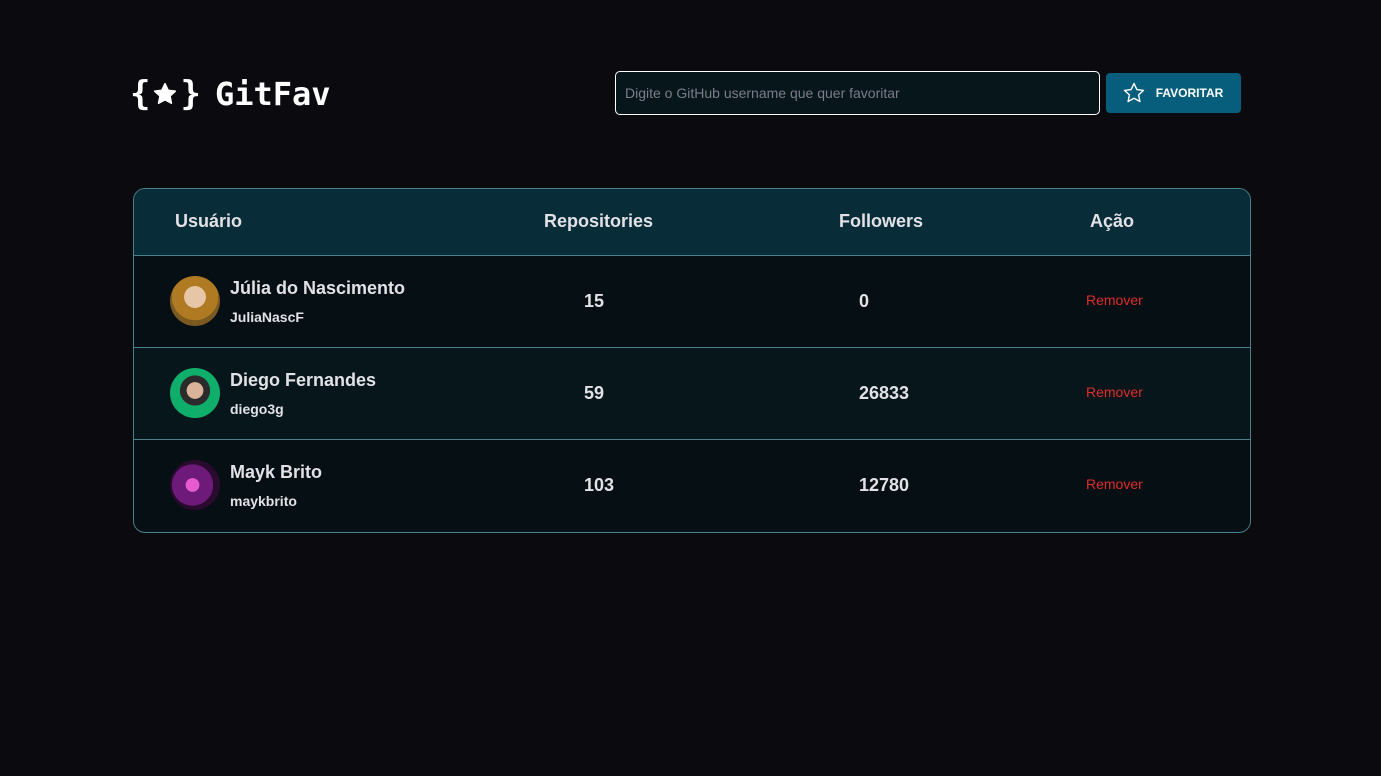 The image size is (1381, 776). I want to click on table-row: Diego Fernandes diego3g 59 26833 Remover, so click(692, 393).